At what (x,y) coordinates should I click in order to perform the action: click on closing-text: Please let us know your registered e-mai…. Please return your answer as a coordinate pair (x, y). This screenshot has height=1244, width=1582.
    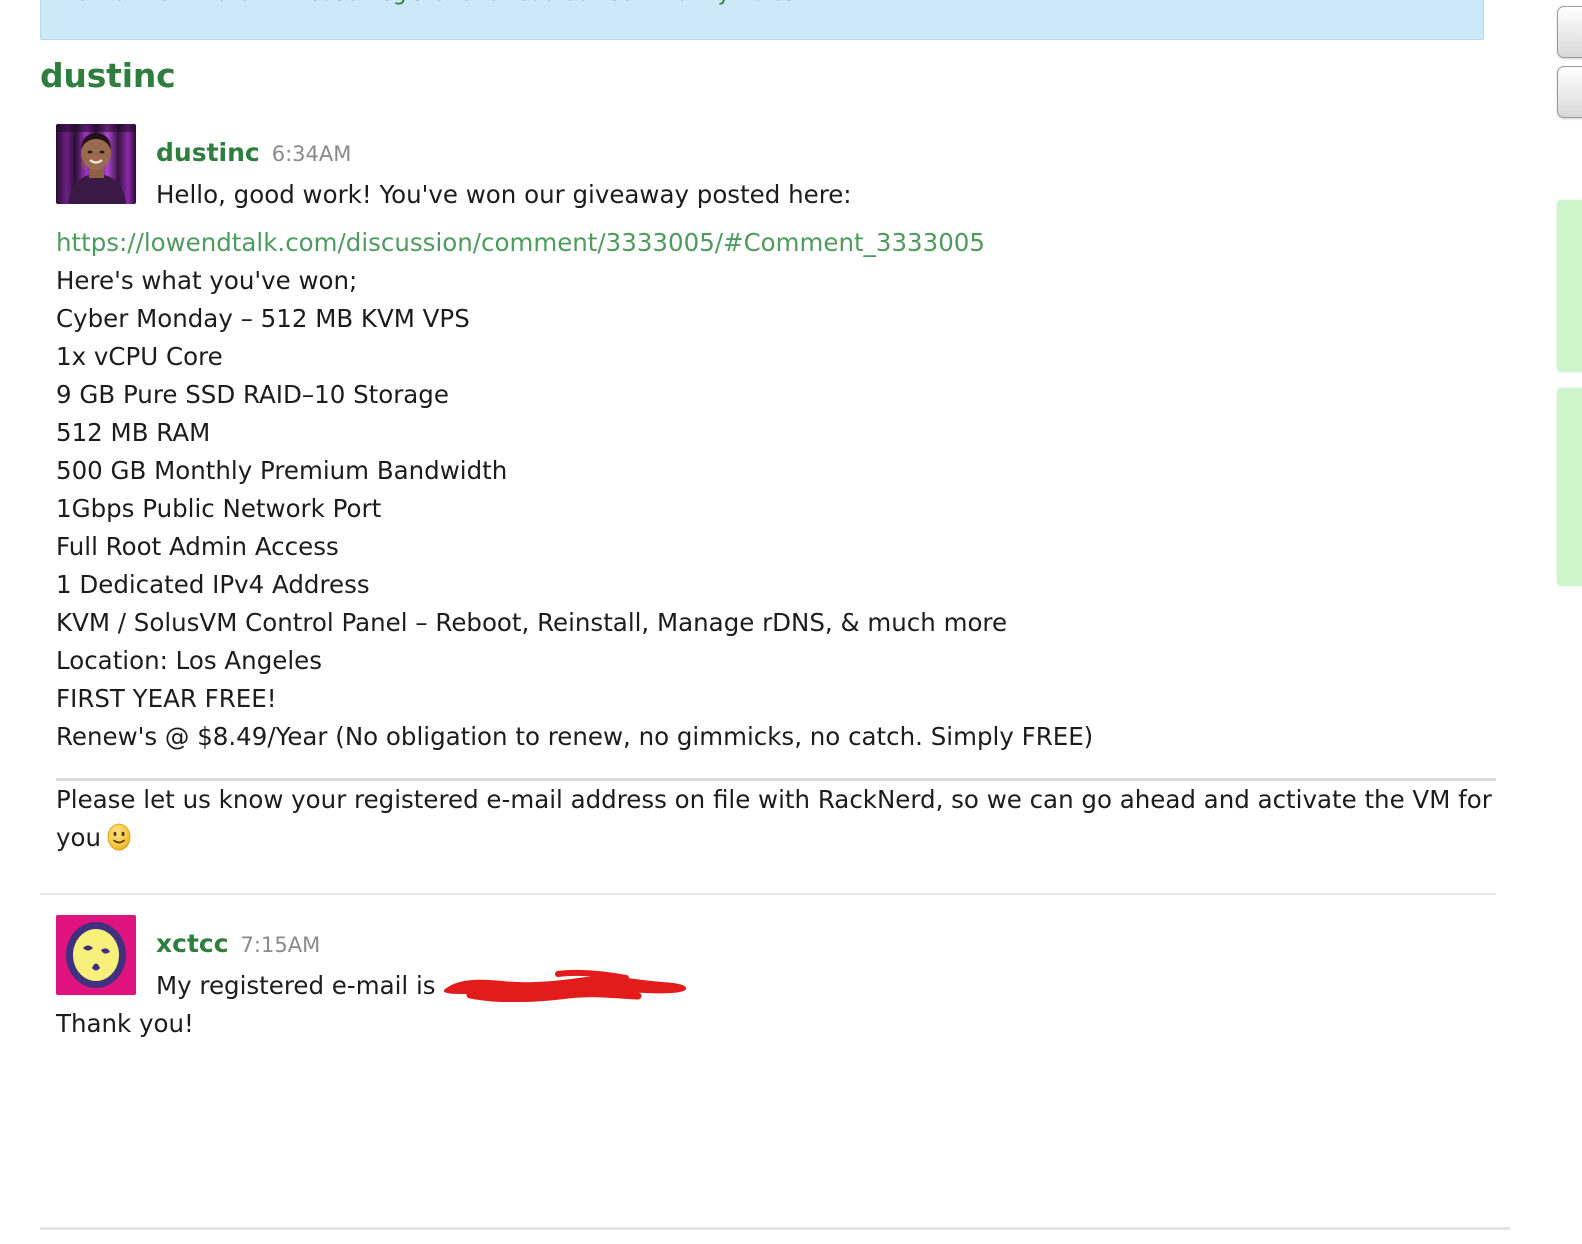
    Looking at the image, I should click on (774, 818).